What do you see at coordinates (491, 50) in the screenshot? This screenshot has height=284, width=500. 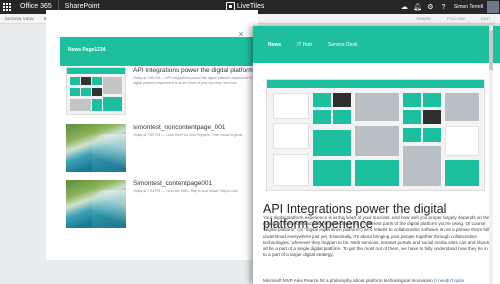 I see `scrollbar-thumb` at bounding box center [491, 50].